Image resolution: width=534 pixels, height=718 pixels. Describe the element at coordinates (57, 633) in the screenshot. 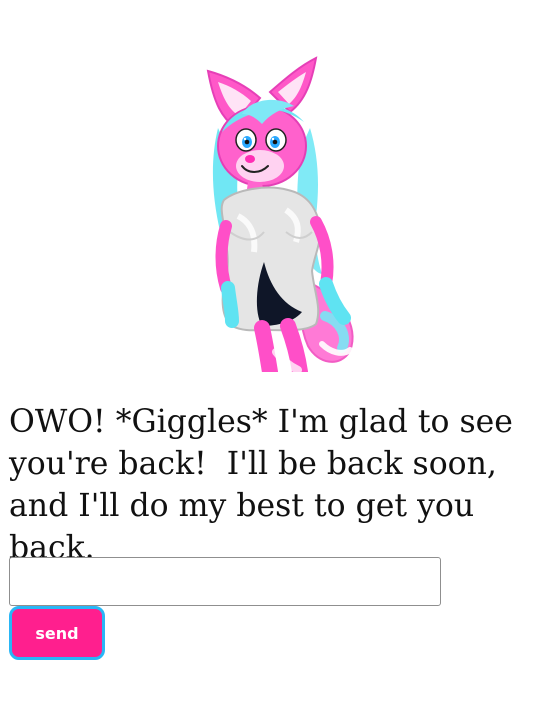

I see `send-button: send` at that location.